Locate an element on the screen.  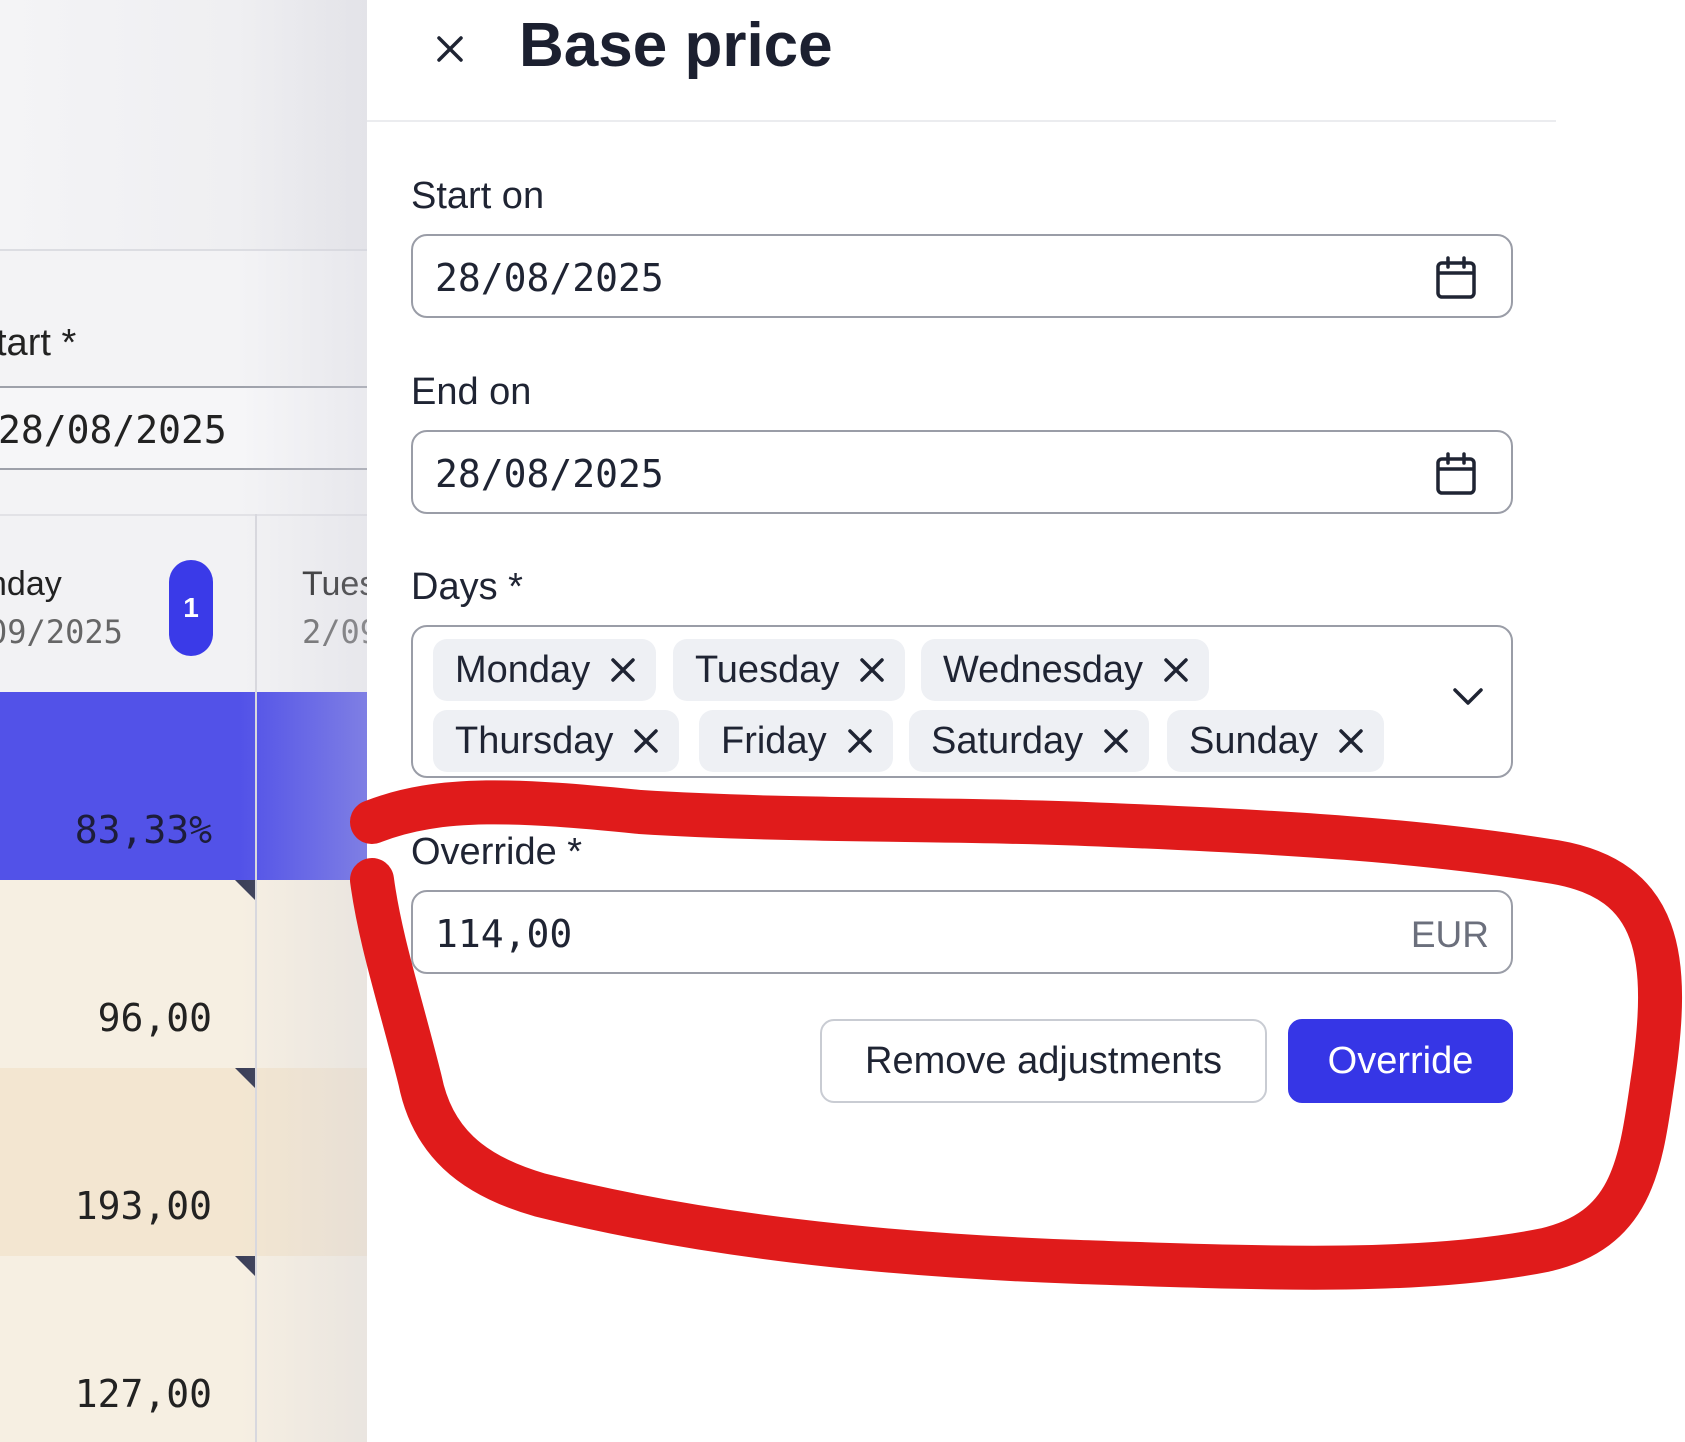
override-amount-value: 114,00 is located at coordinates (504, 934).